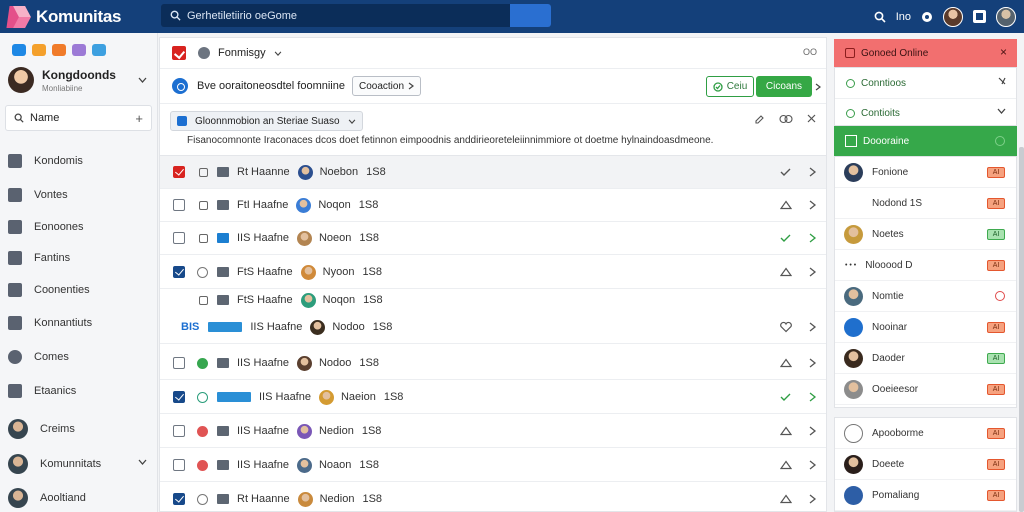 The image size is (1024, 512). What do you see at coordinates (925, 172) in the screenshot?
I see `person-item: Fonione AI` at bounding box center [925, 172].